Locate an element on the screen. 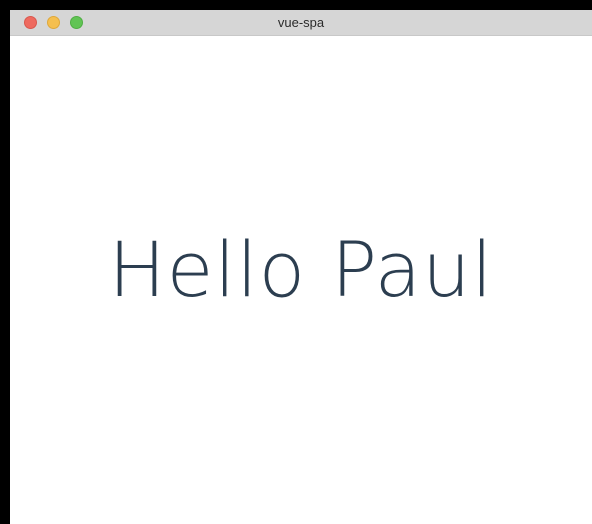  window-title: vue-spa is located at coordinates (301, 22).